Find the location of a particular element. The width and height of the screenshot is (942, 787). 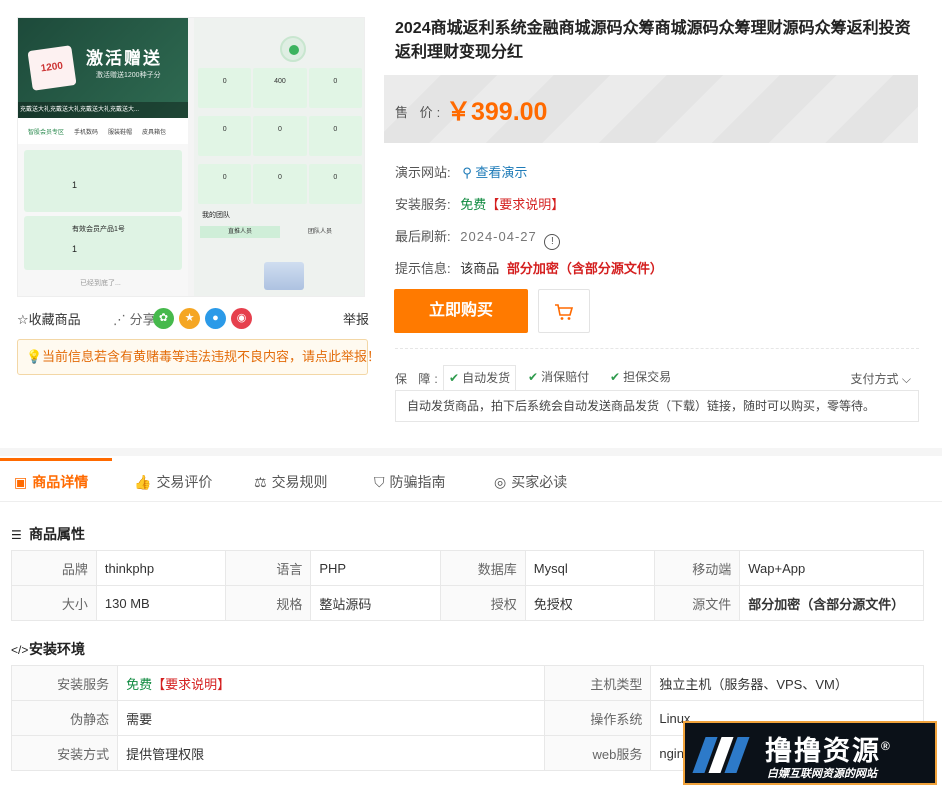

tip-row: 提示信息: 该商品 部分加密（含部分源文件） is located at coordinates (529, 267).